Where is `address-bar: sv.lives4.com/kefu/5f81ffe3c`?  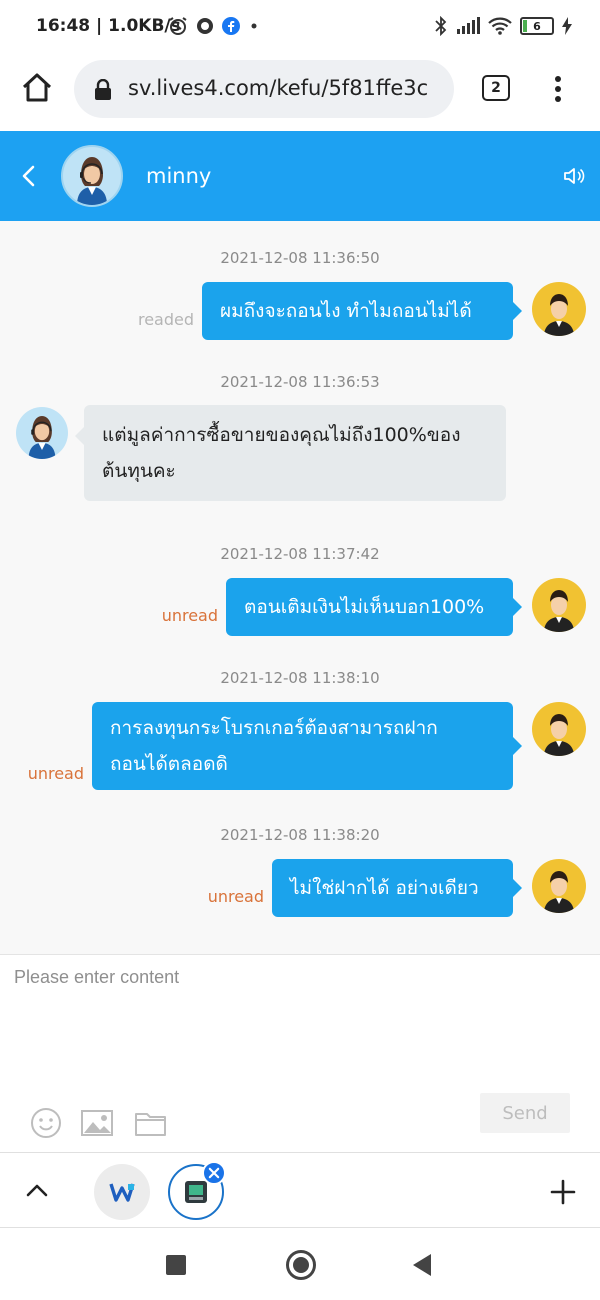
address-bar: sv.lives4.com/kefu/5f81ffe3c is located at coordinates (264, 89).